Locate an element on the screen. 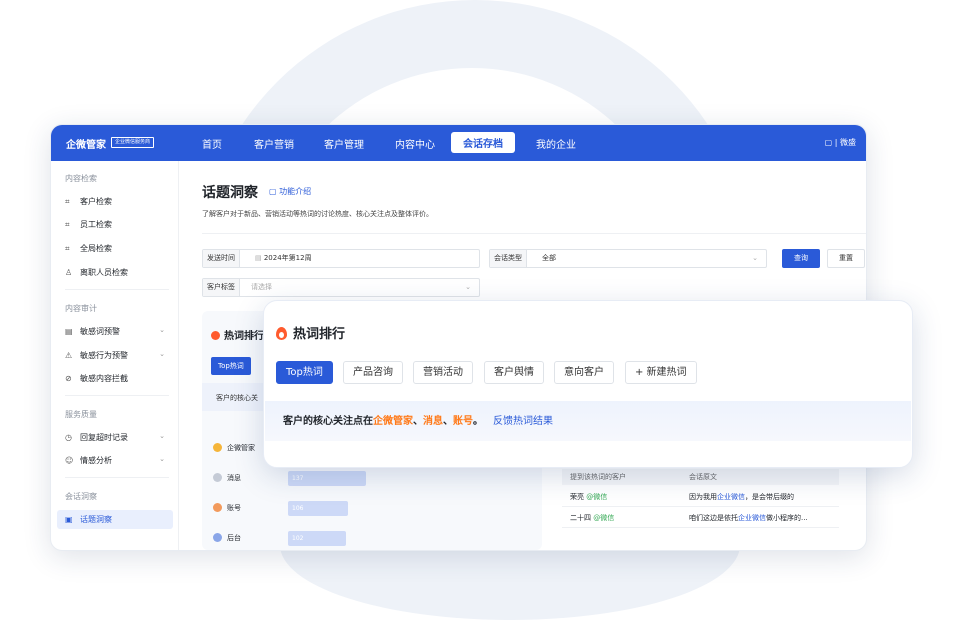  page-title: 话题洞察 is located at coordinates (230, 193).